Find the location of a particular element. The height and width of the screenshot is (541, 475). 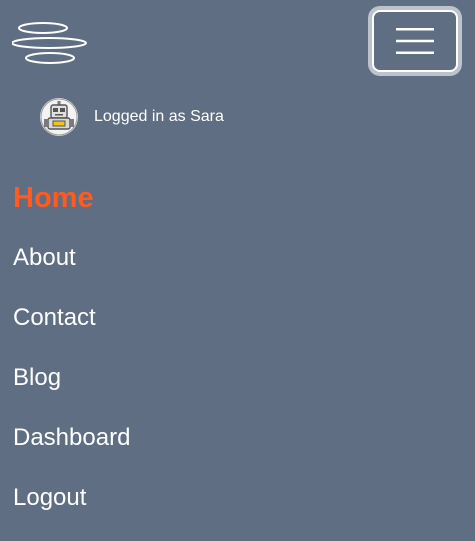

nav-link-contact: Contact is located at coordinates (54, 318).